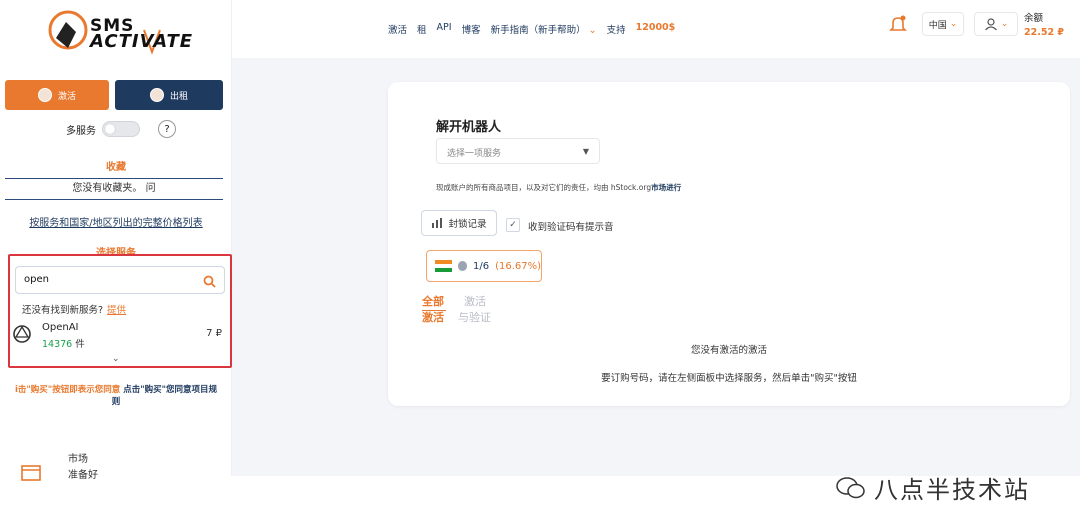 The image size is (1080, 532). What do you see at coordinates (467, 224) in the screenshot?
I see `lock-records-label: 封锁记录` at bounding box center [467, 224].